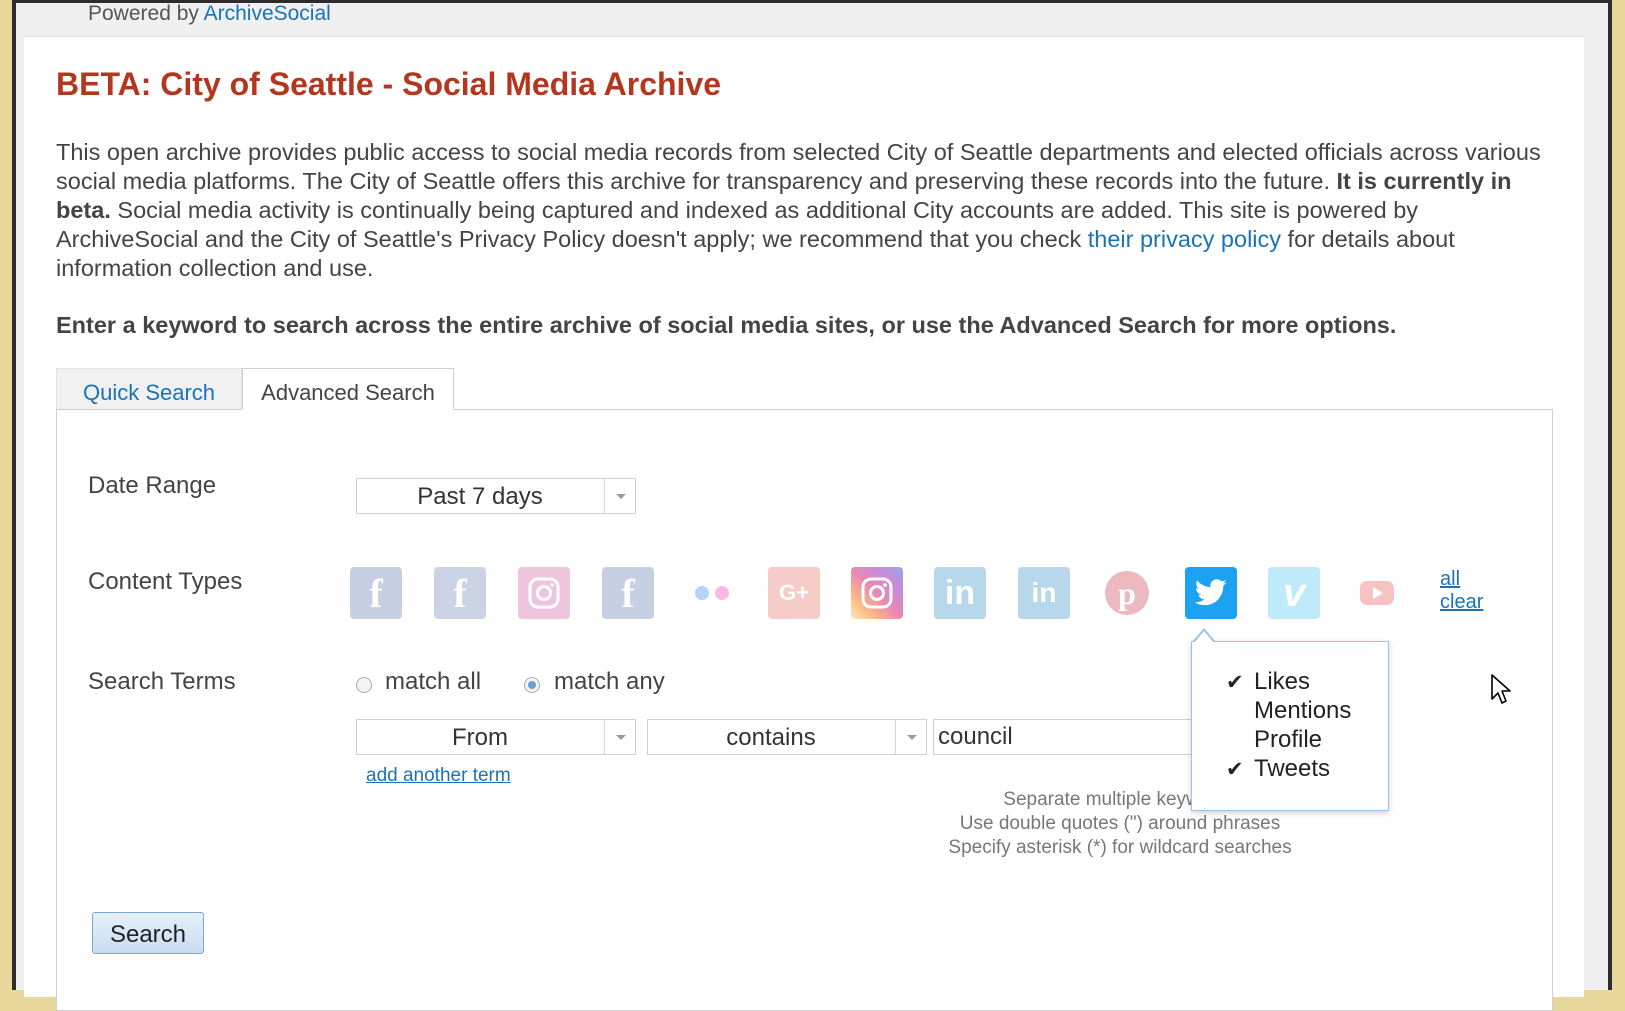 The height and width of the screenshot is (1011, 1625). Describe the element at coordinates (162, 681) in the screenshot. I see `search-terms-label: Search Terms` at that location.